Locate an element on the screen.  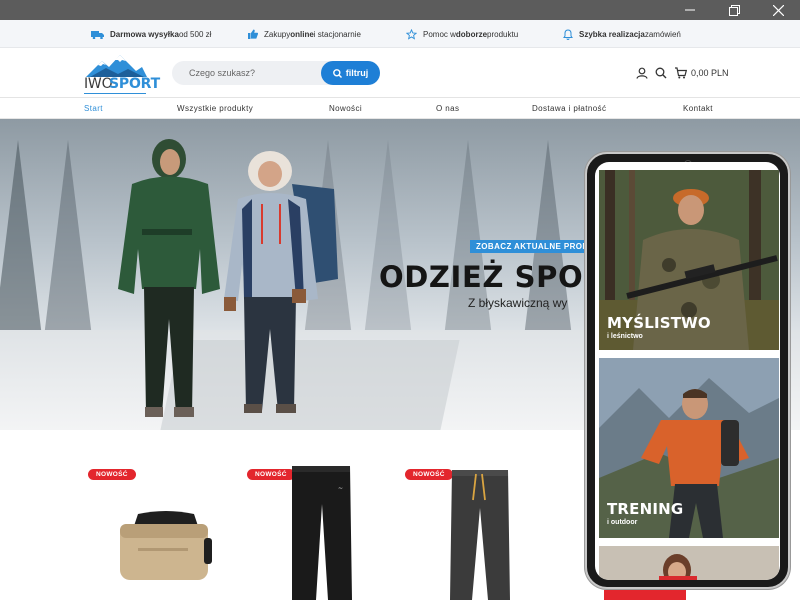
logo-underline is located at coordinates (115, 93).